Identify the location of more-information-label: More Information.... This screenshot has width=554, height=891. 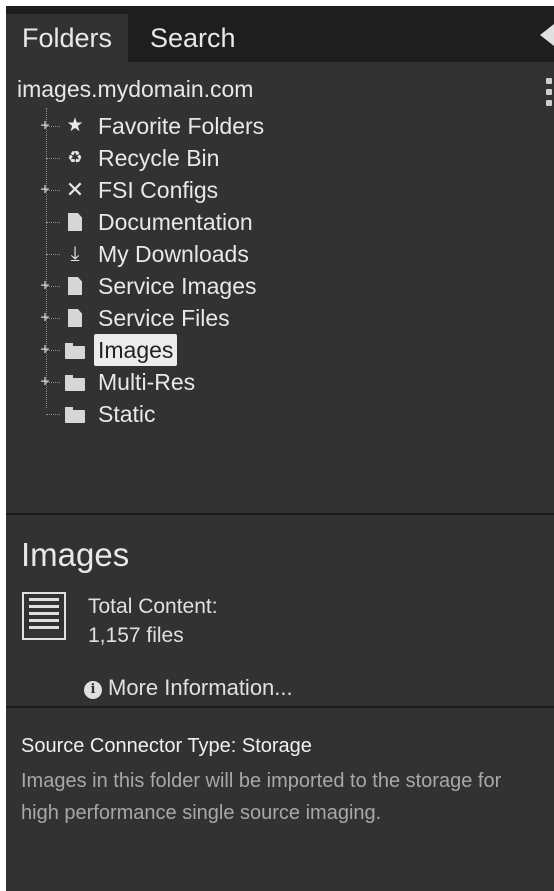
(200, 687).